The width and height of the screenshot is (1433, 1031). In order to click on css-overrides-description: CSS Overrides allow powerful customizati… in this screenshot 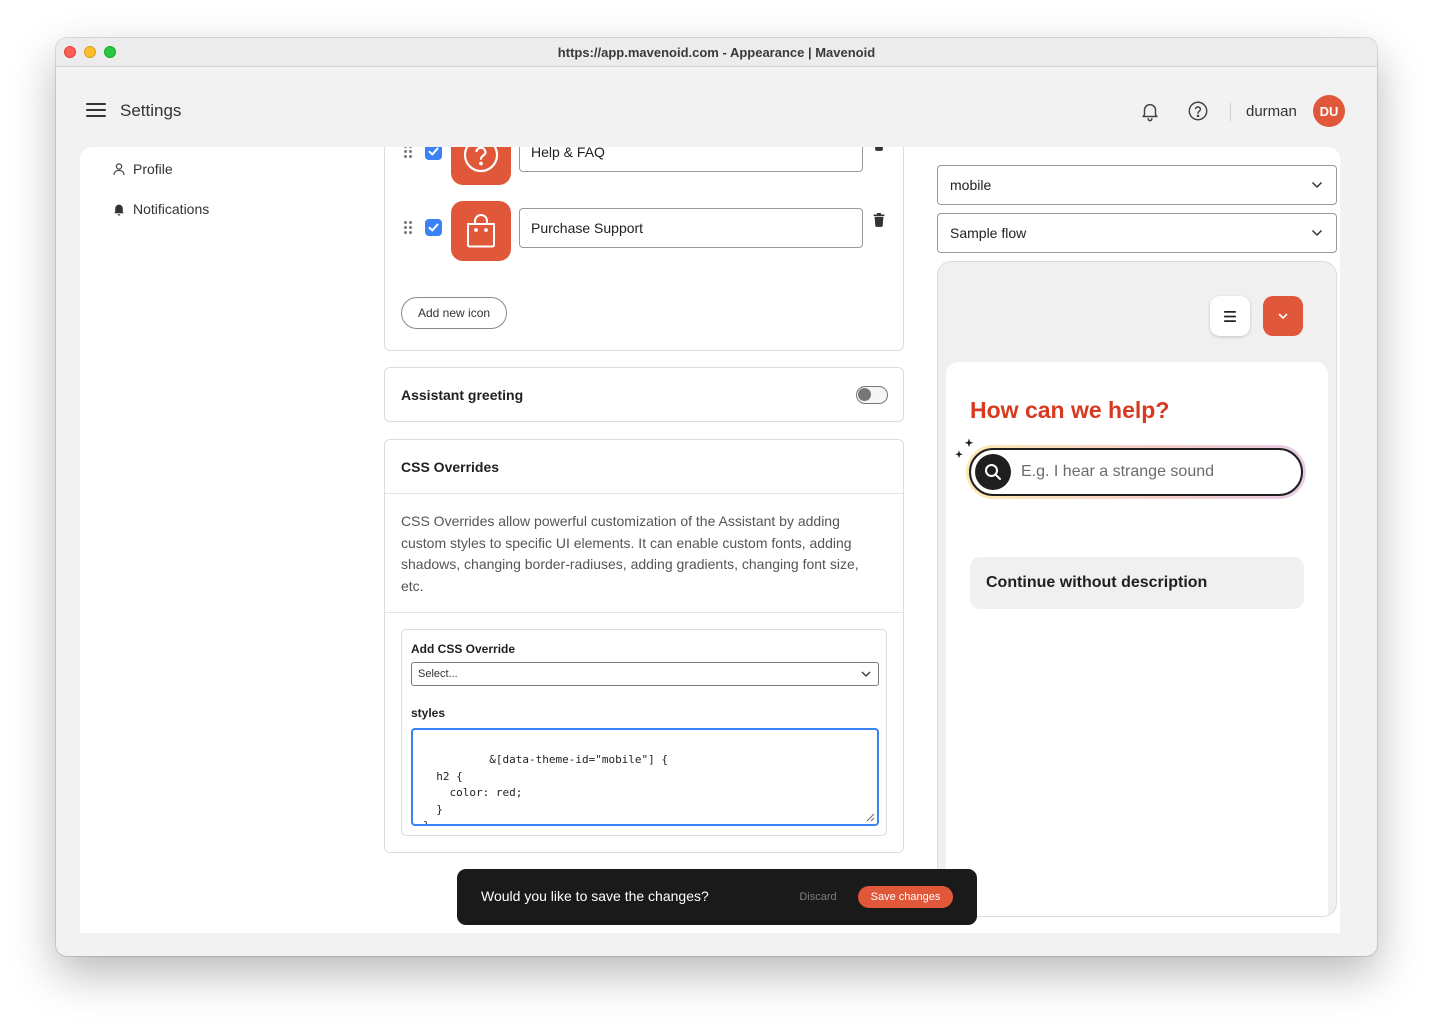, I will do `click(630, 553)`.